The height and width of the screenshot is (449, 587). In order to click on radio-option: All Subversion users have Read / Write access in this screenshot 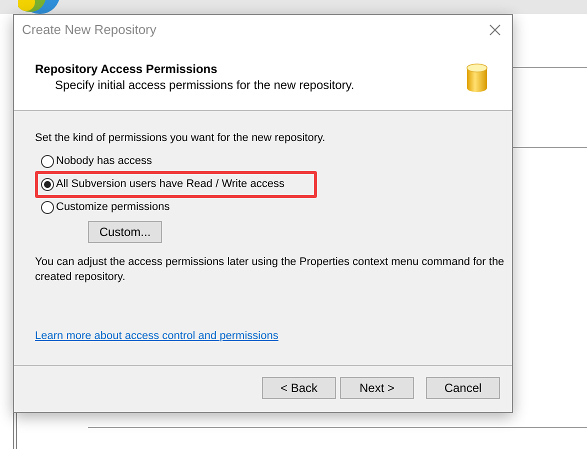, I will do `click(162, 184)`.